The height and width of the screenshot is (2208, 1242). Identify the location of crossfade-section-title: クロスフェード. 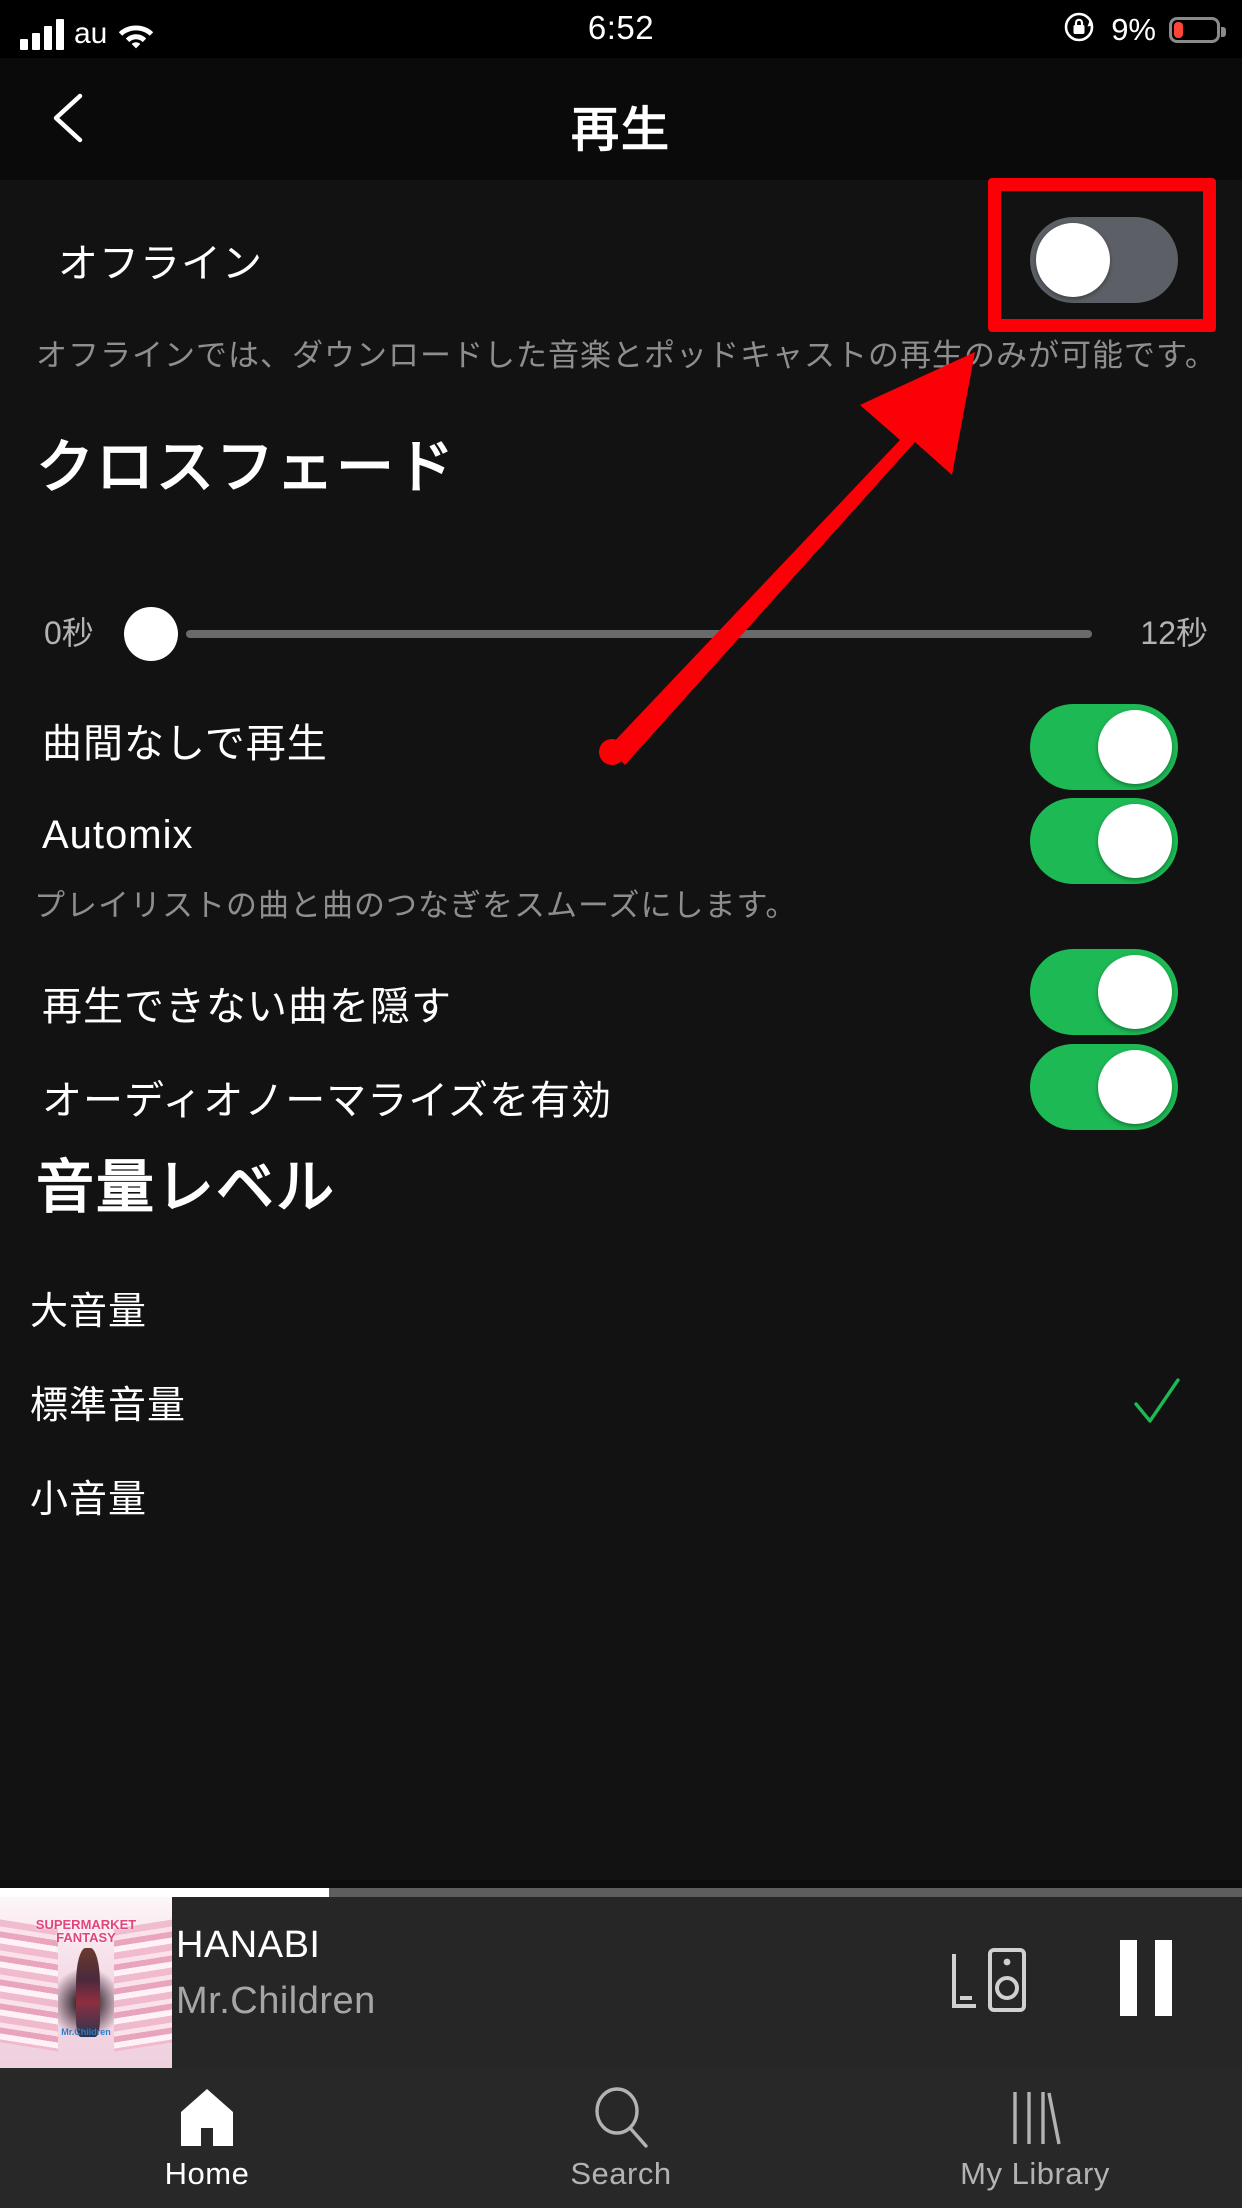
(246, 467).